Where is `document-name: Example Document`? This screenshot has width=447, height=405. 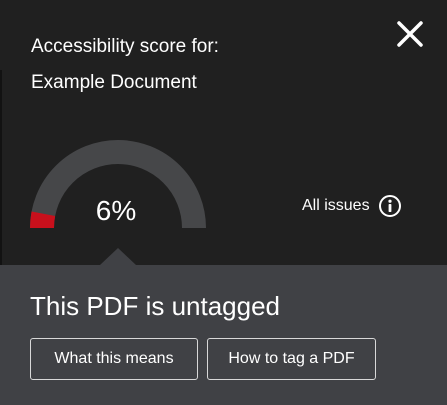 document-name: Example Document is located at coordinates (114, 82).